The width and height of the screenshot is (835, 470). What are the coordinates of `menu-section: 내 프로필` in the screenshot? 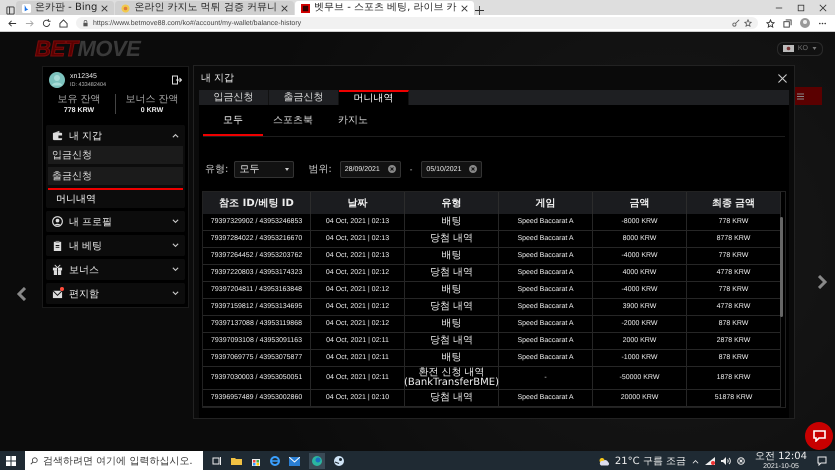 It's located at (115, 221).